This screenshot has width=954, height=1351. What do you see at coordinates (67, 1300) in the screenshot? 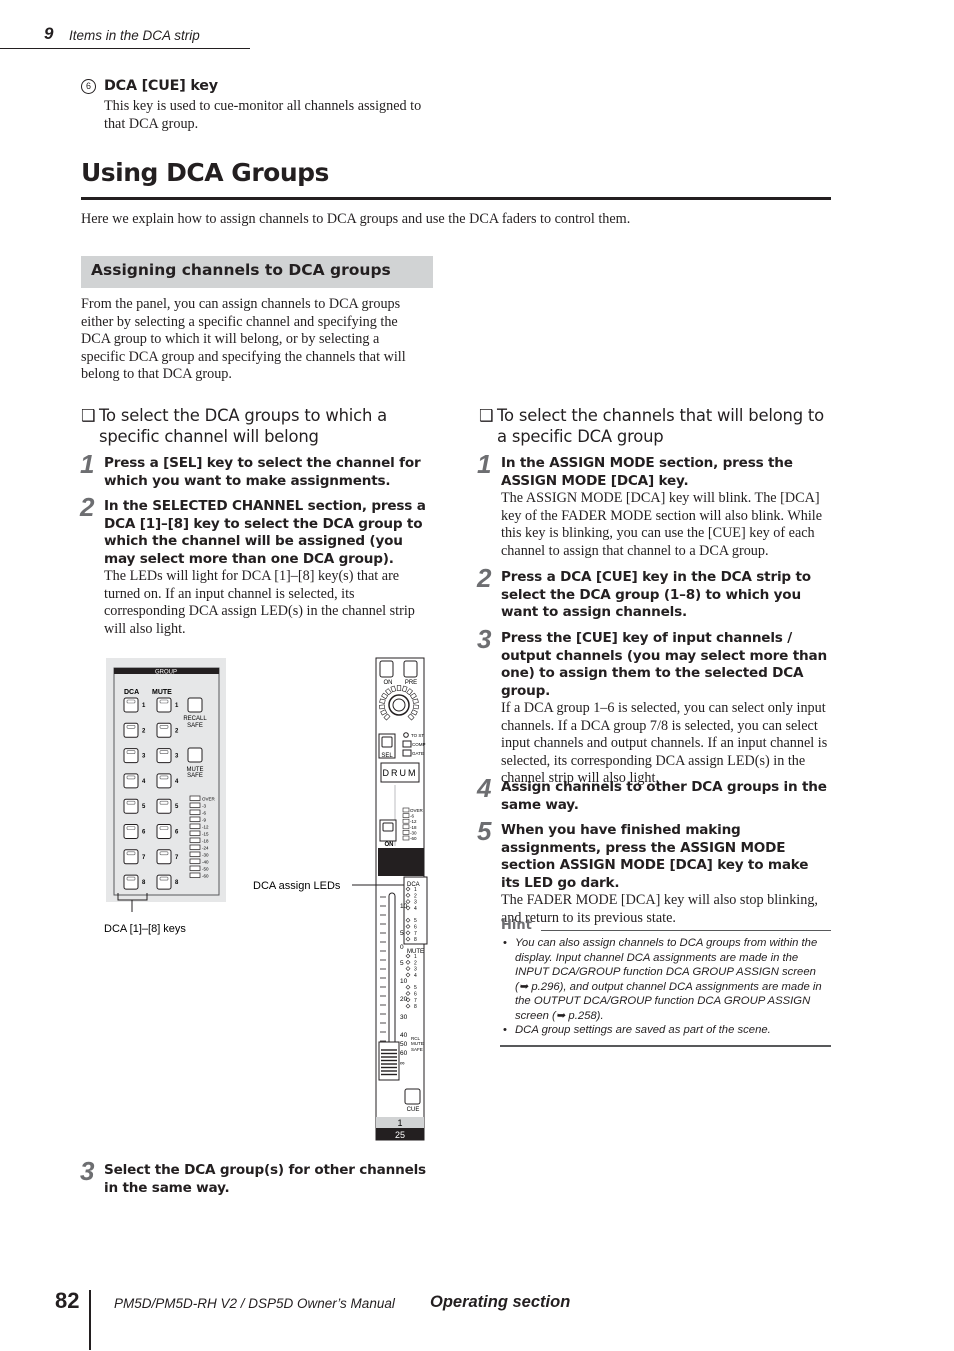
I see `page-number: 82` at bounding box center [67, 1300].